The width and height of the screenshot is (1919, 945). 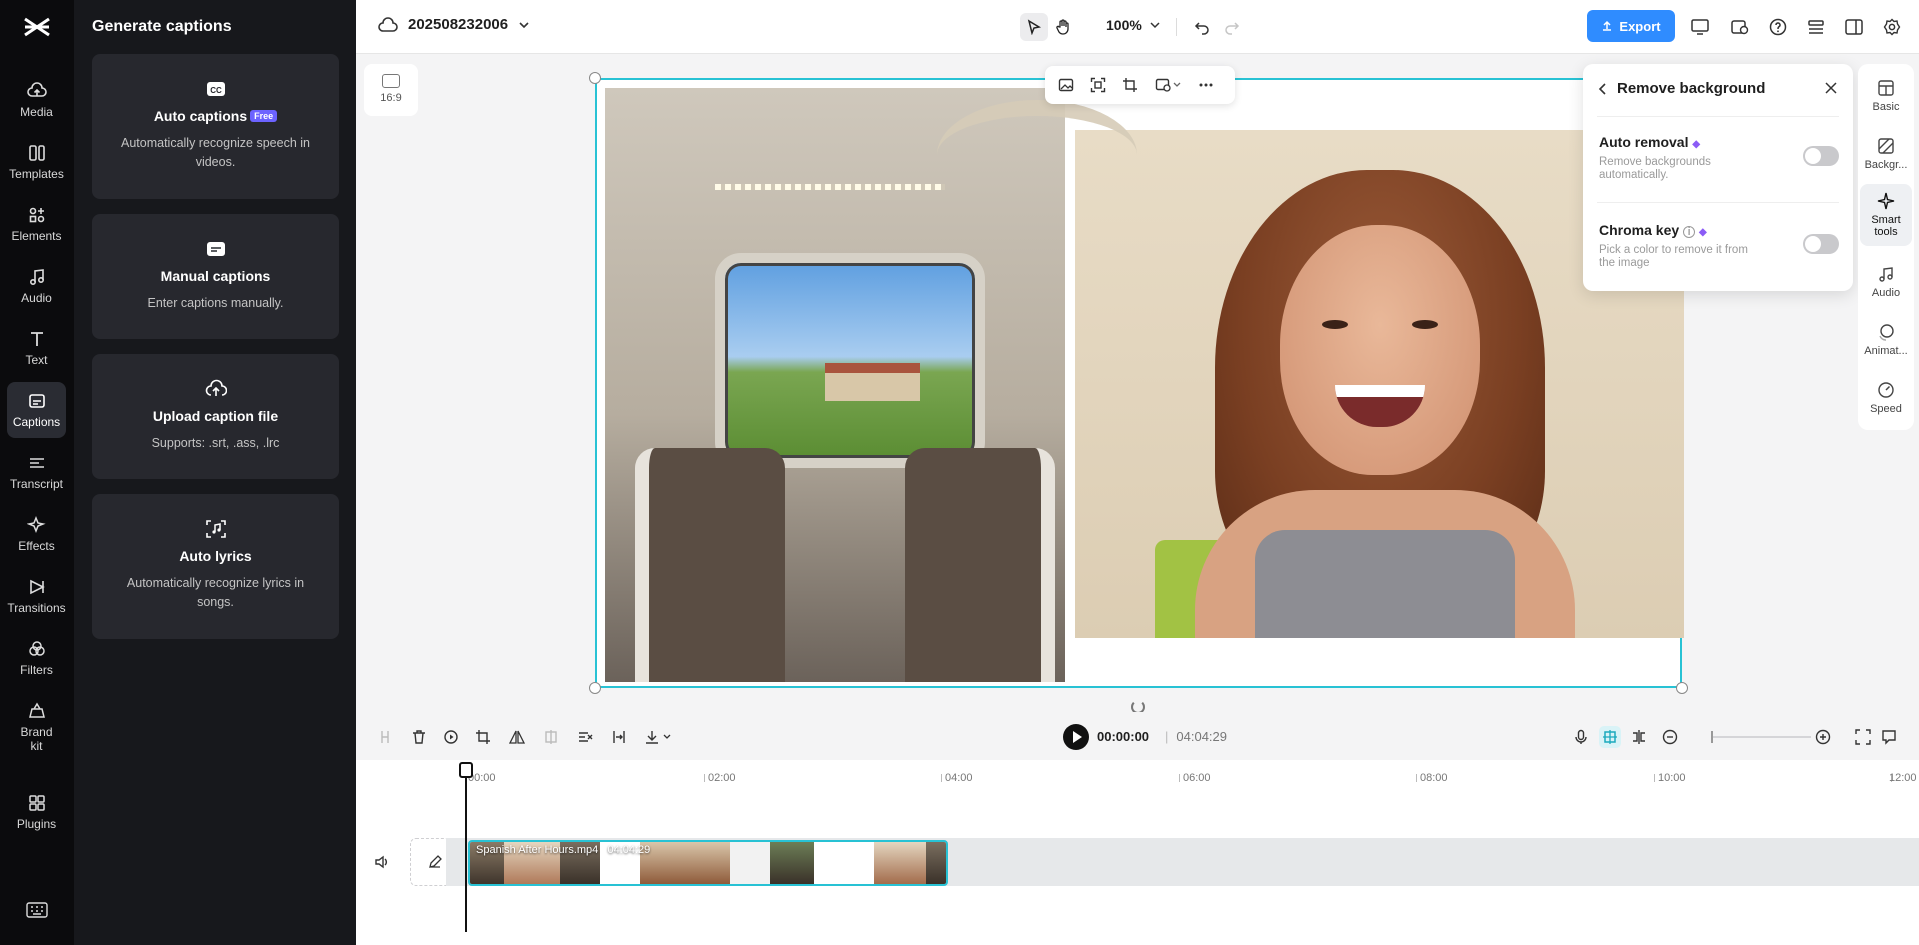 I want to click on rail-label: Audio, so click(x=36, y=298).